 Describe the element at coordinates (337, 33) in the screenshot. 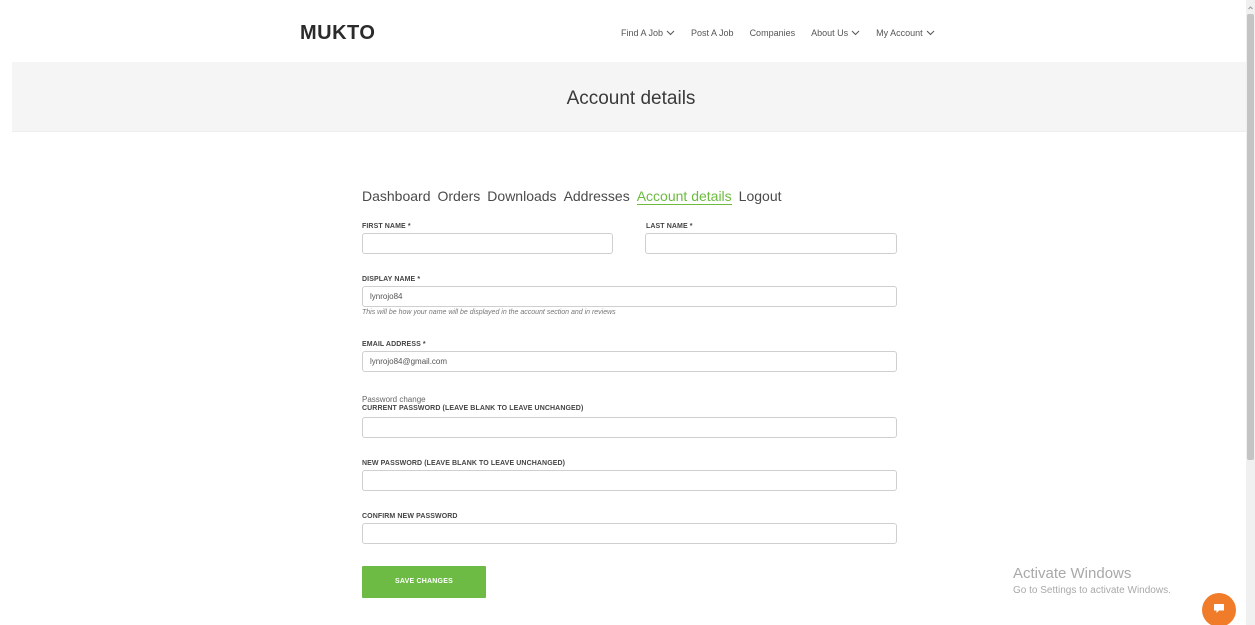

I see `site-logo: MUKTO` at that location.